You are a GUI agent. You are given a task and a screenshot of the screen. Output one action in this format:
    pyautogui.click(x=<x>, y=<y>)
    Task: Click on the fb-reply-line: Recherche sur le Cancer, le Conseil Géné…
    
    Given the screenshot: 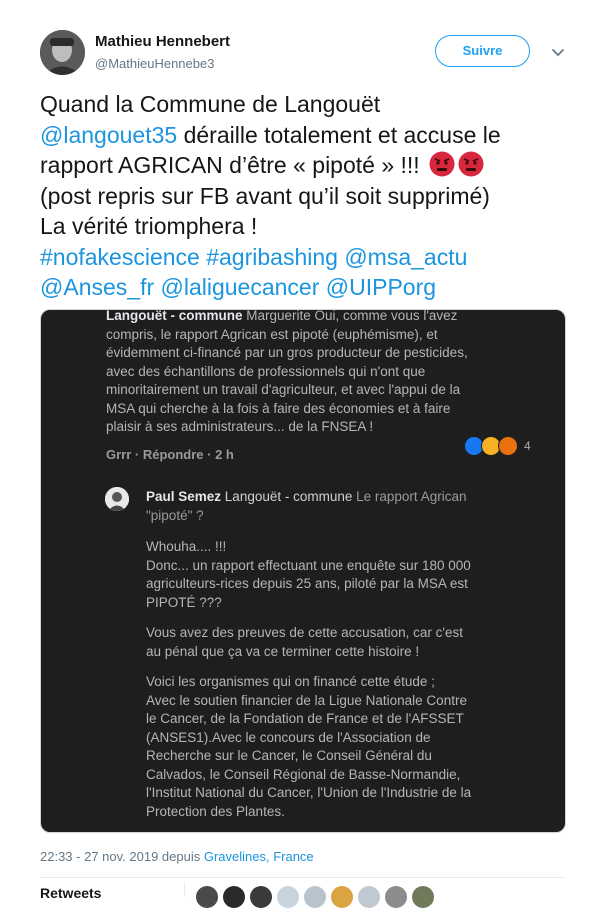 What is the action you would take?
    pyautogui.click(x=289, y=755)
    